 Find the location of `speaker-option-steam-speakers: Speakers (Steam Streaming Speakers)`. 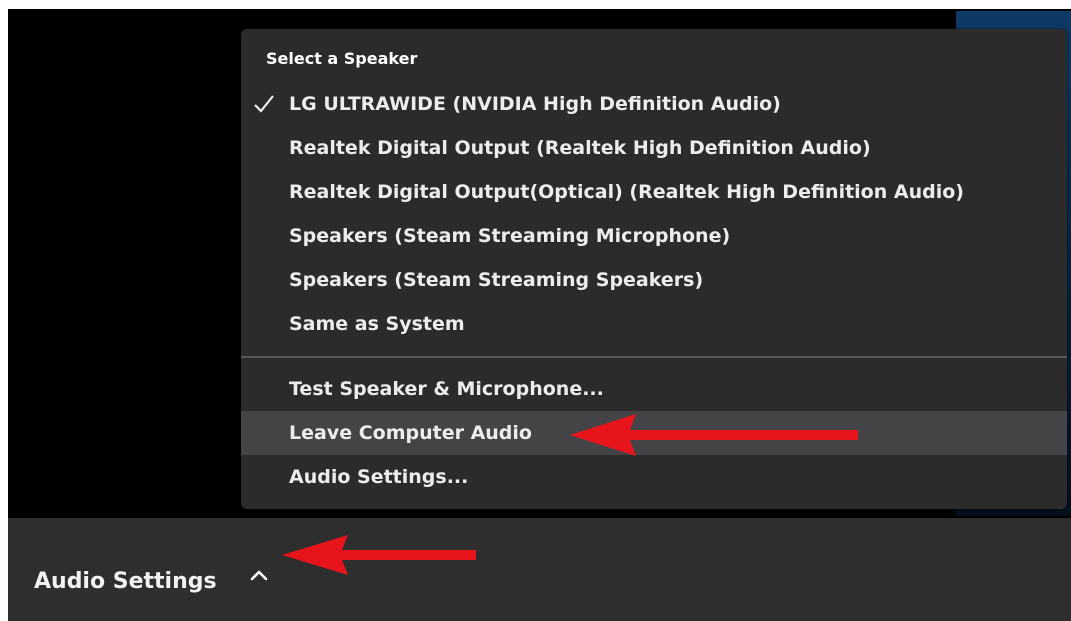

speaker-option-steam-speakers: Speakers (Steam Streaming Speakers) is located at coordinates (654, 280).